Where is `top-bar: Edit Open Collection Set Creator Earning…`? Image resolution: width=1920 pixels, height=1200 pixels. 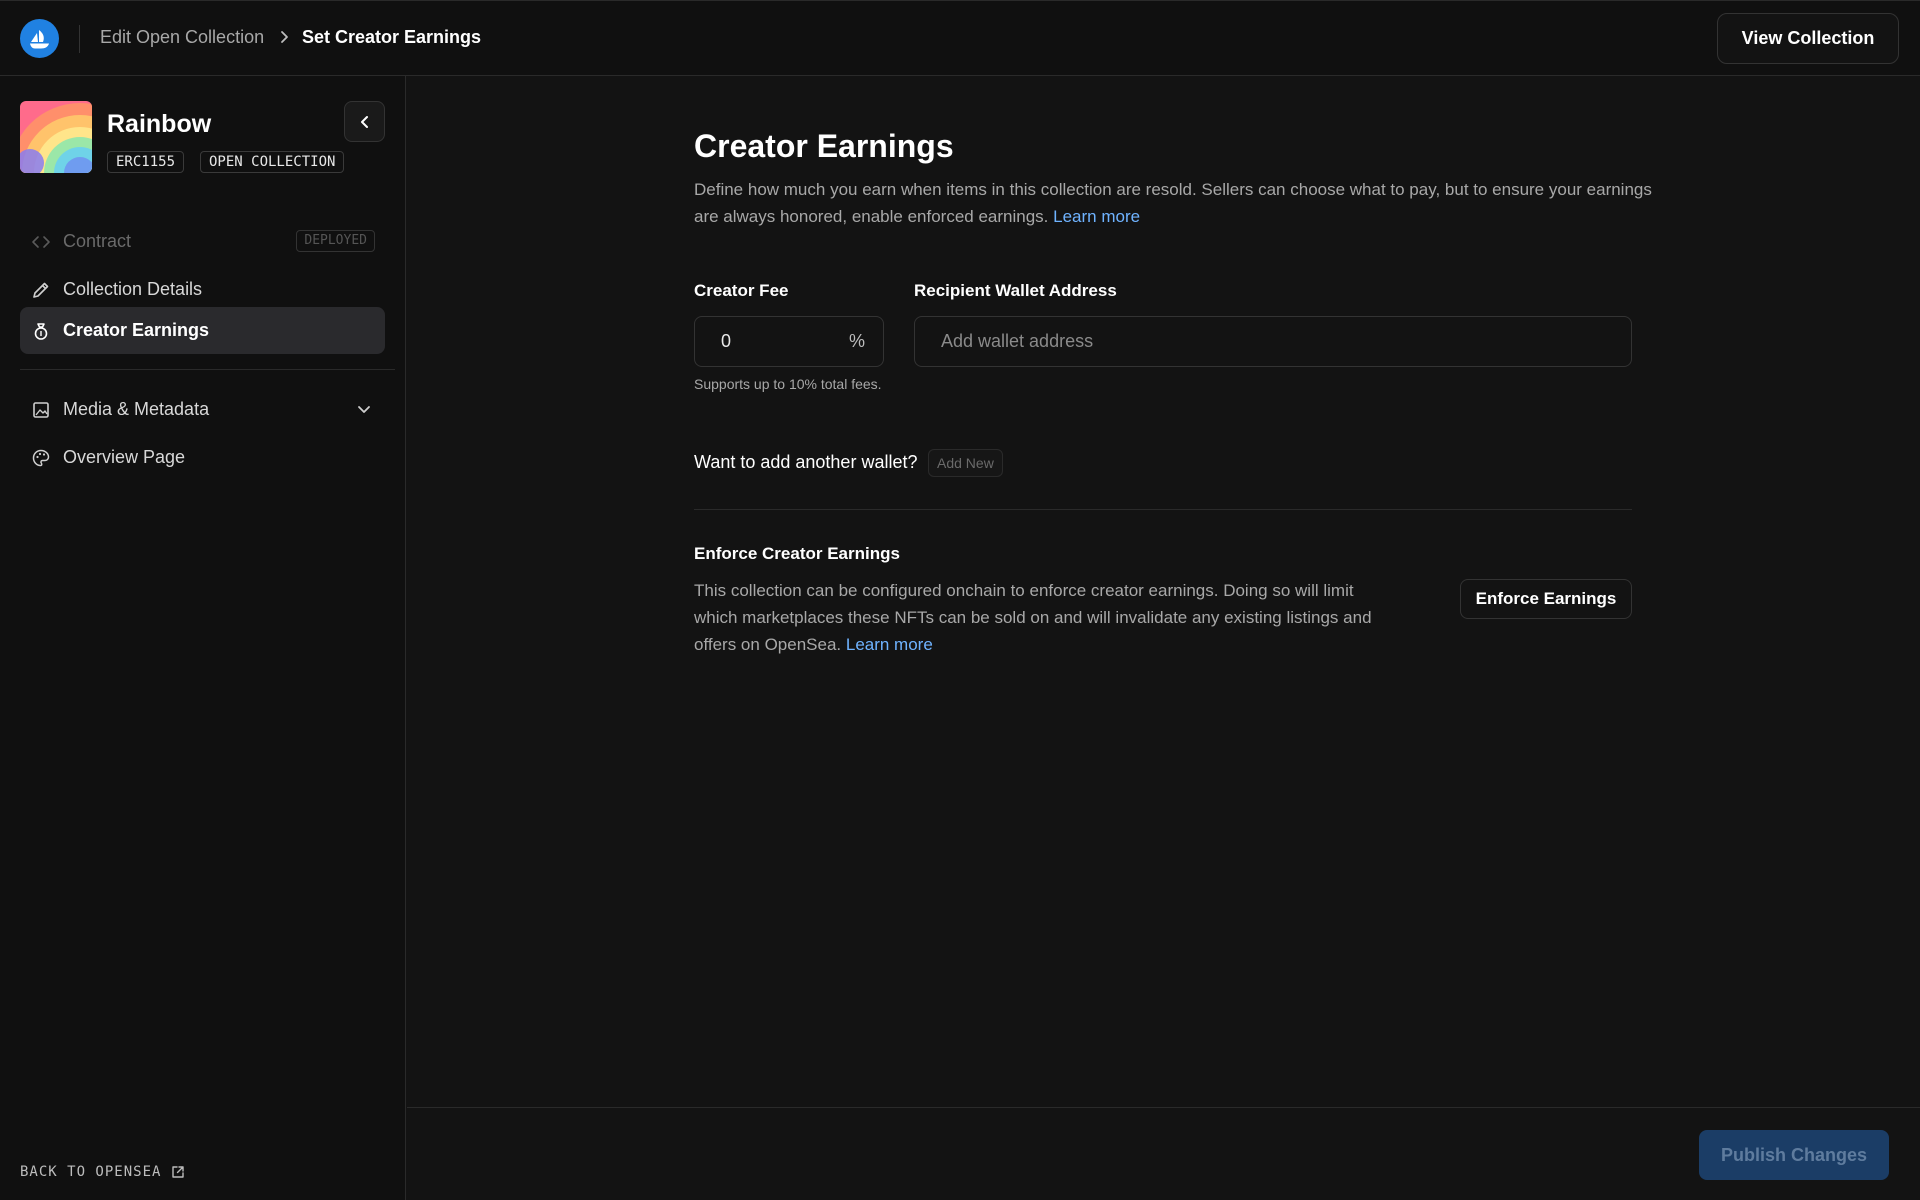
top-bar: Edit Open Collection Set Creator Earning… is located at coordinates (960, 38).